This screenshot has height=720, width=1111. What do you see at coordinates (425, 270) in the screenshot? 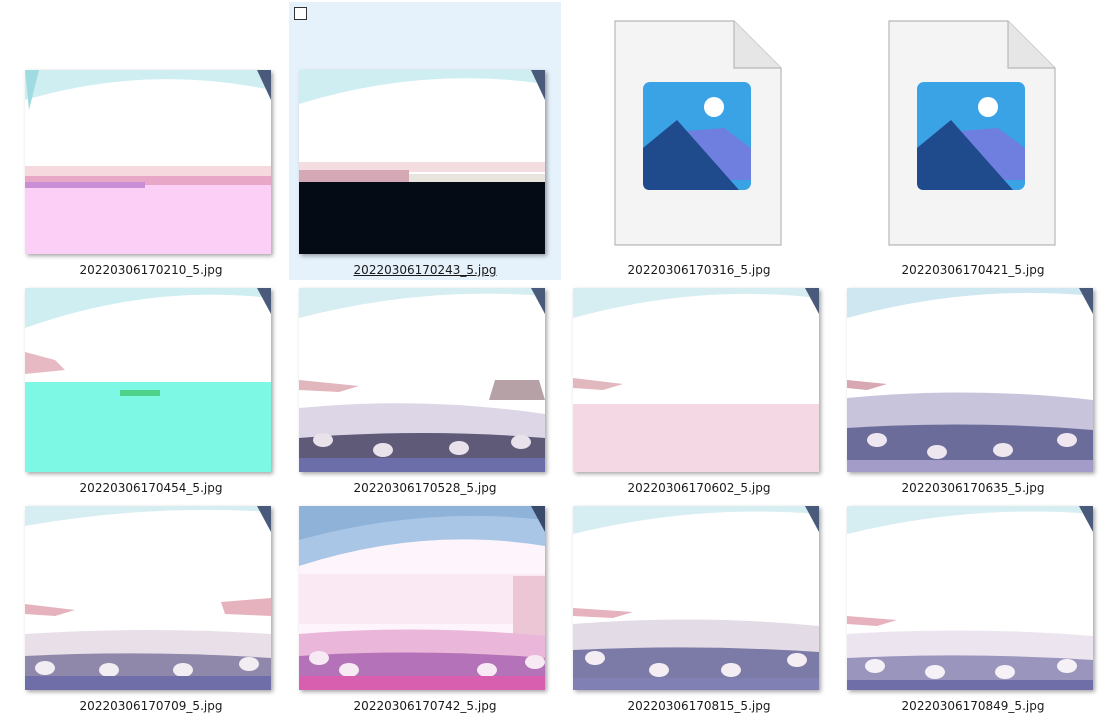
I see `file-name: 20220306170243_5.jpg` at bounding box center [425, 270].